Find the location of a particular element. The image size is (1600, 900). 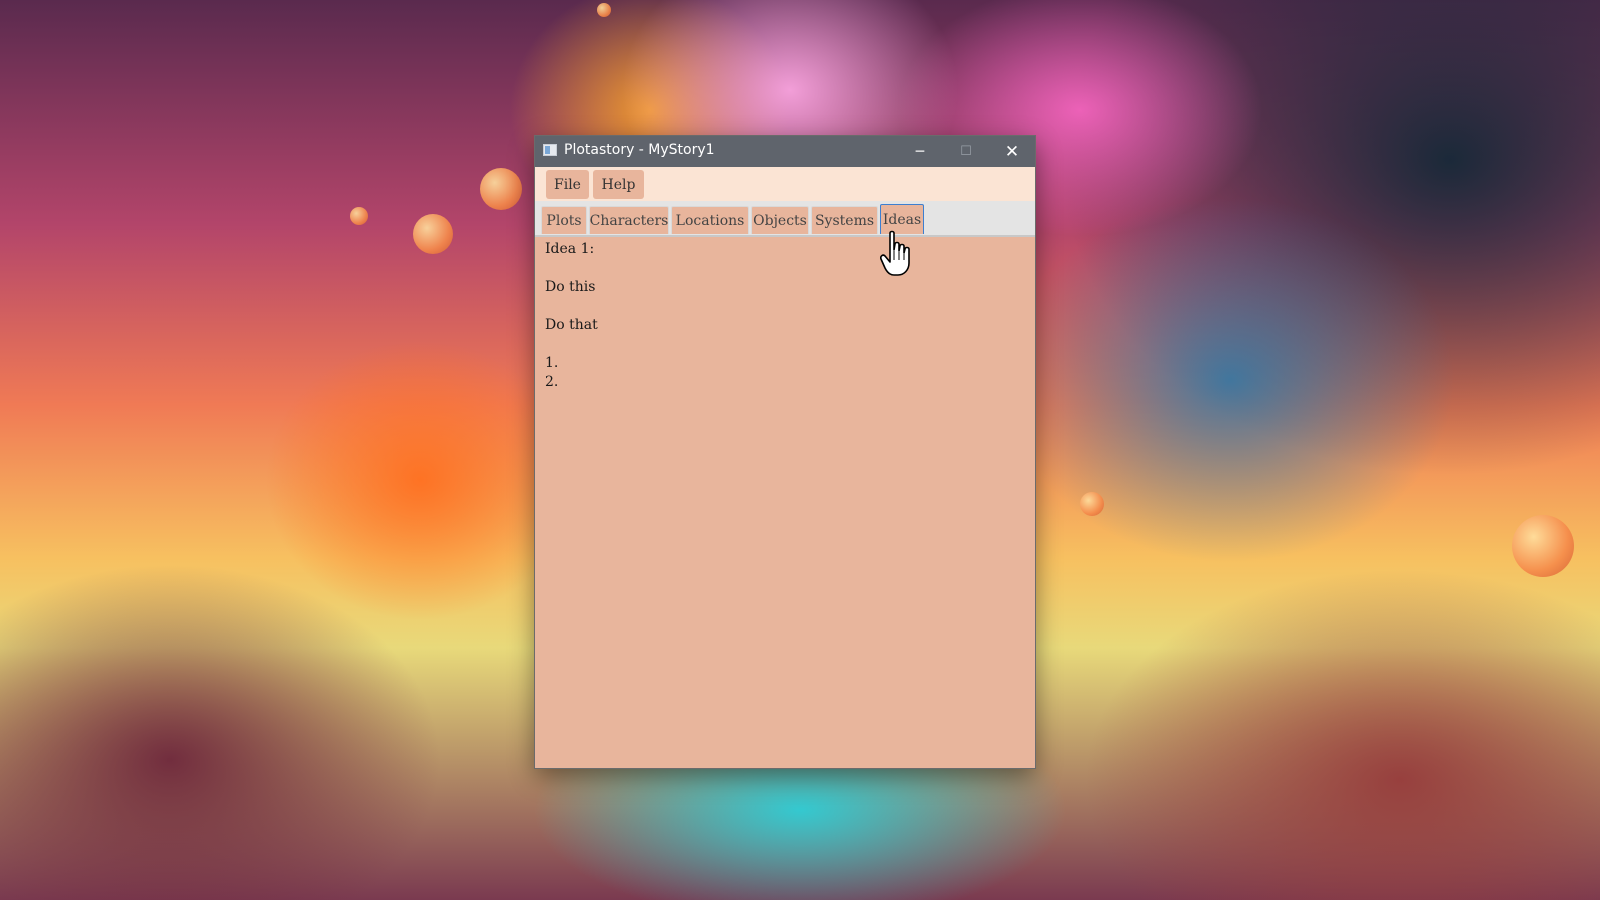

window-title: Plotastory - MyStory1 is located at coordinates (639, 150).